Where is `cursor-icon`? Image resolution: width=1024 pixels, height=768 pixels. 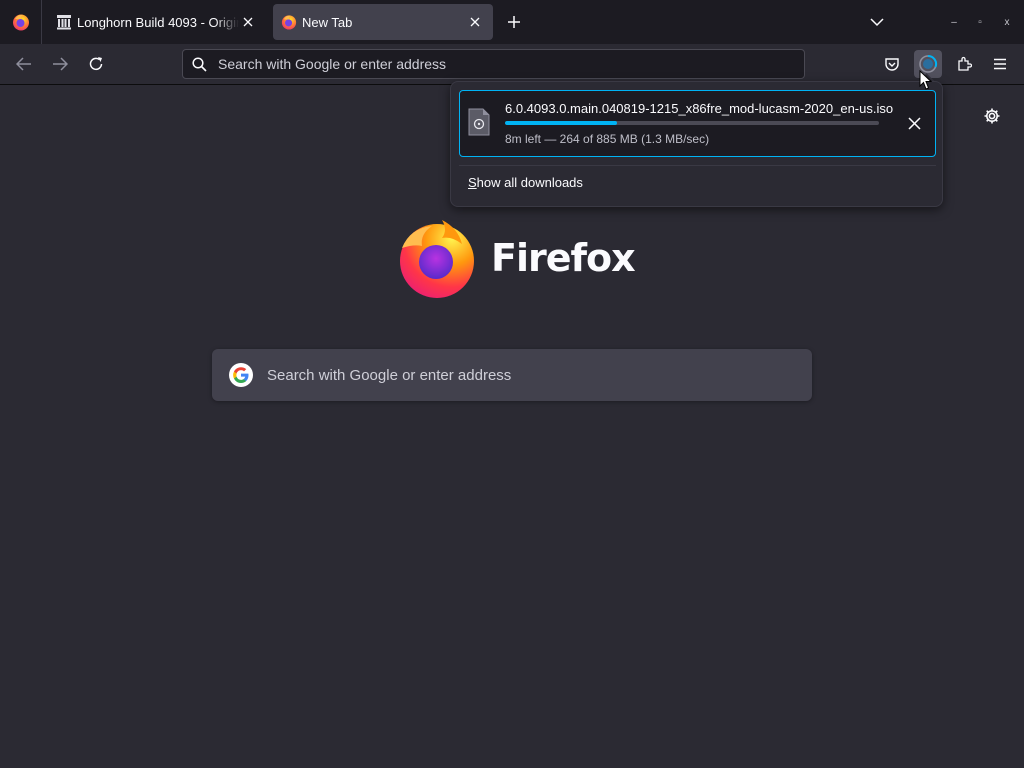
cursor-icon is located at coordinates (926, 80).